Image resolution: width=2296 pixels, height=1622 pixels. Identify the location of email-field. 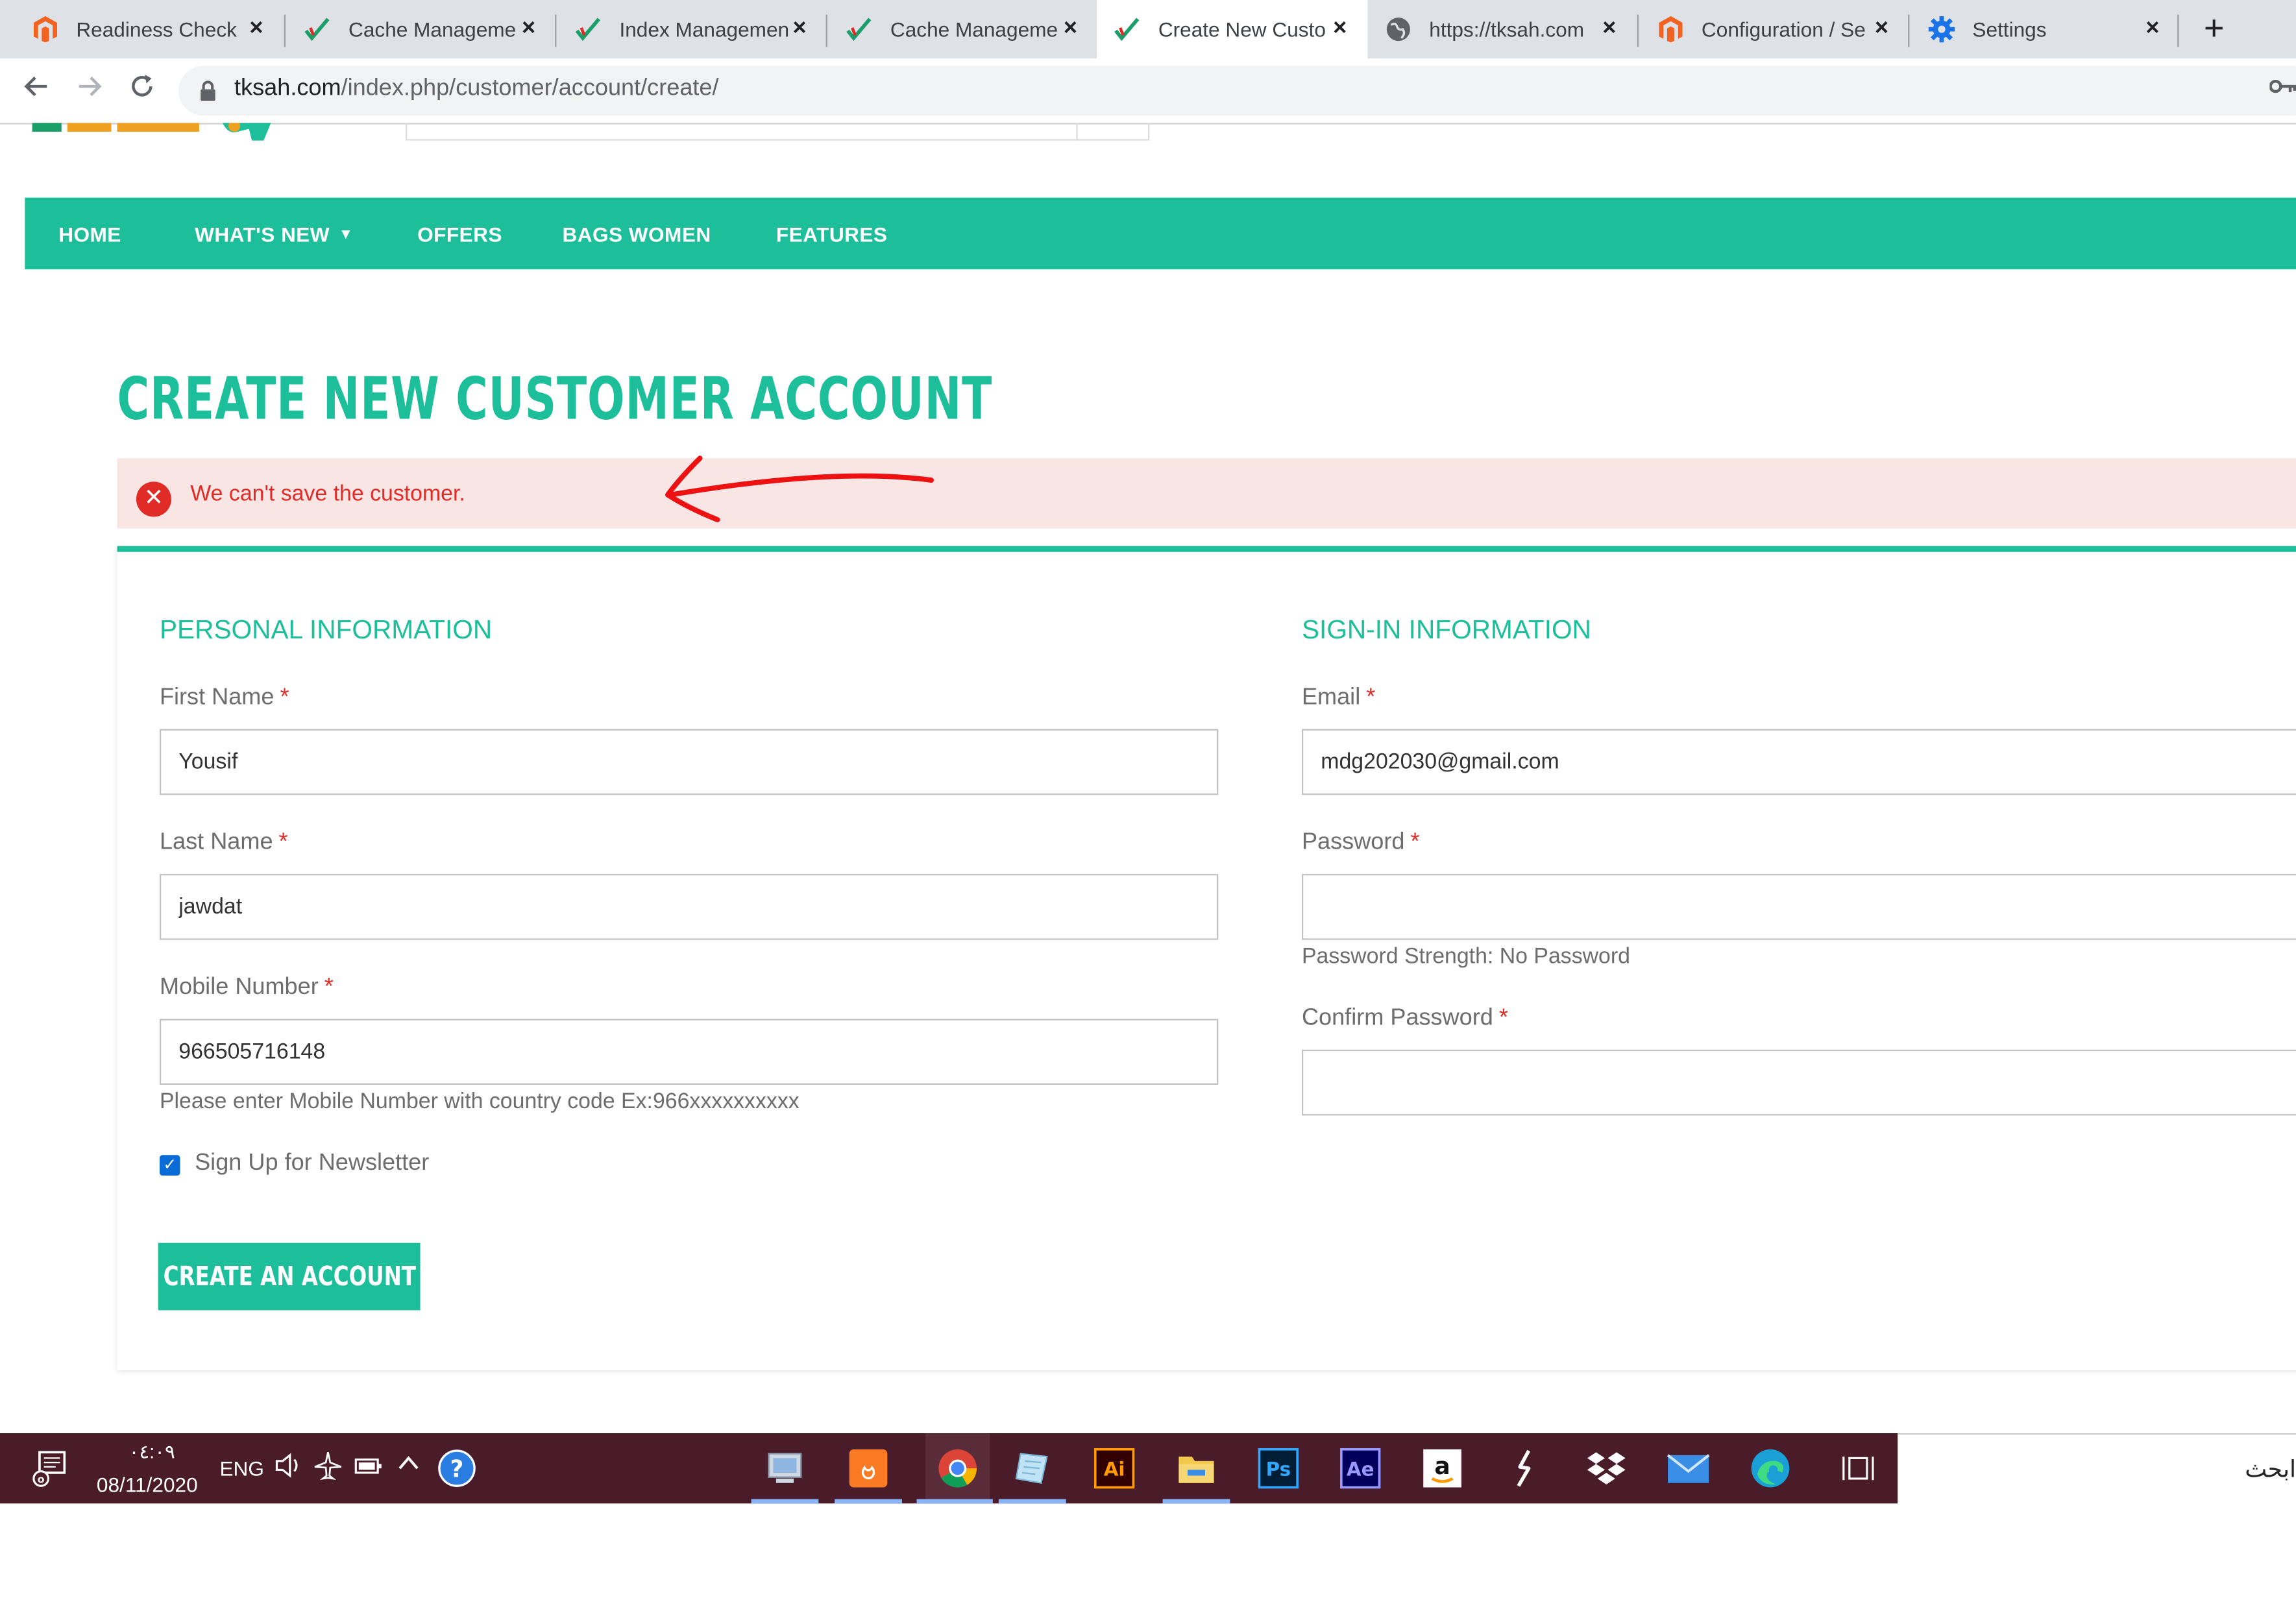
(1798, 762).